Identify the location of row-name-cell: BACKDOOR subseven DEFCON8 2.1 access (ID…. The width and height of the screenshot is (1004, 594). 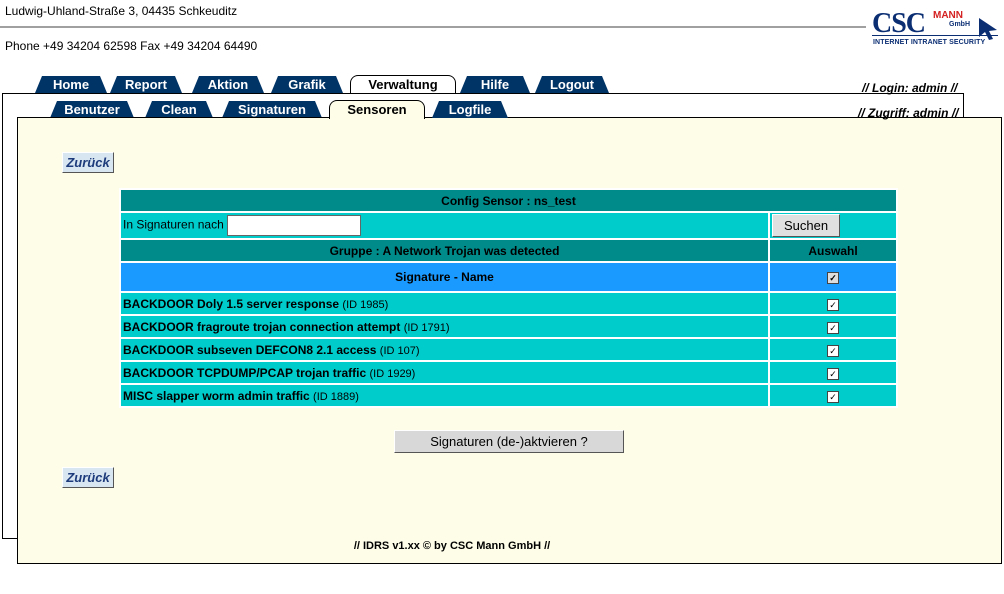
(444, 349).